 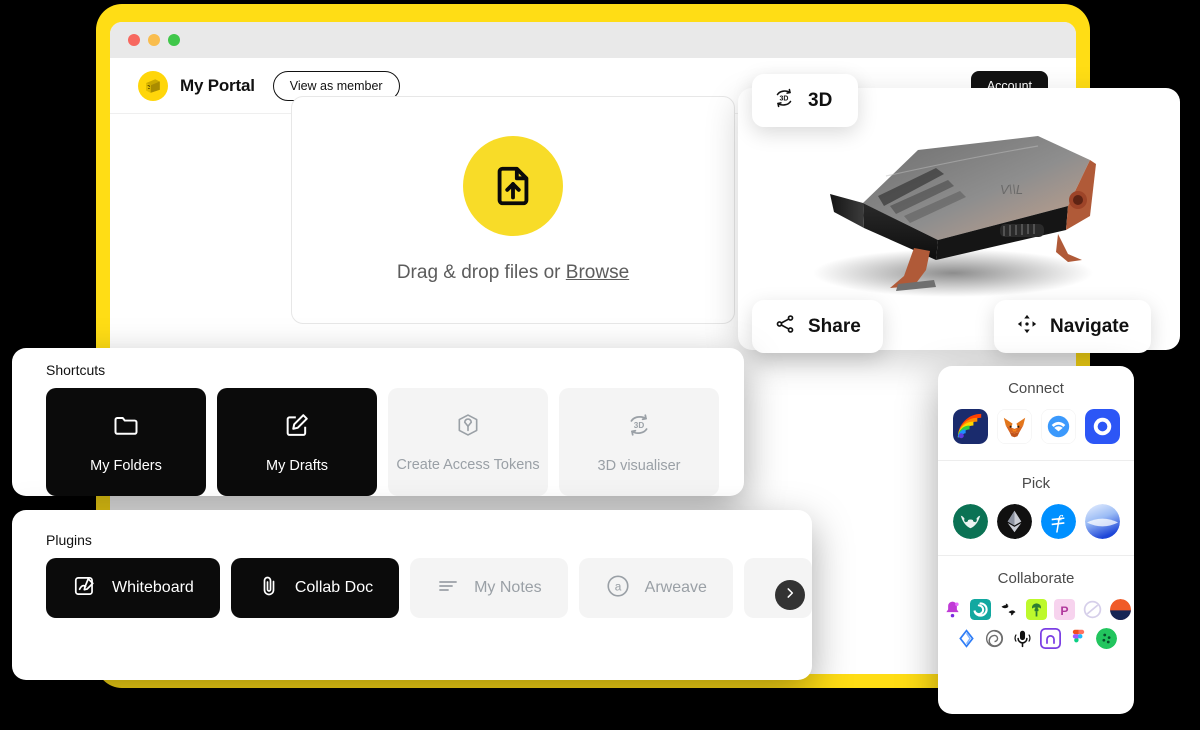 I want to click on plugin-my-notes: My Notes, so click(x=489, y=588).